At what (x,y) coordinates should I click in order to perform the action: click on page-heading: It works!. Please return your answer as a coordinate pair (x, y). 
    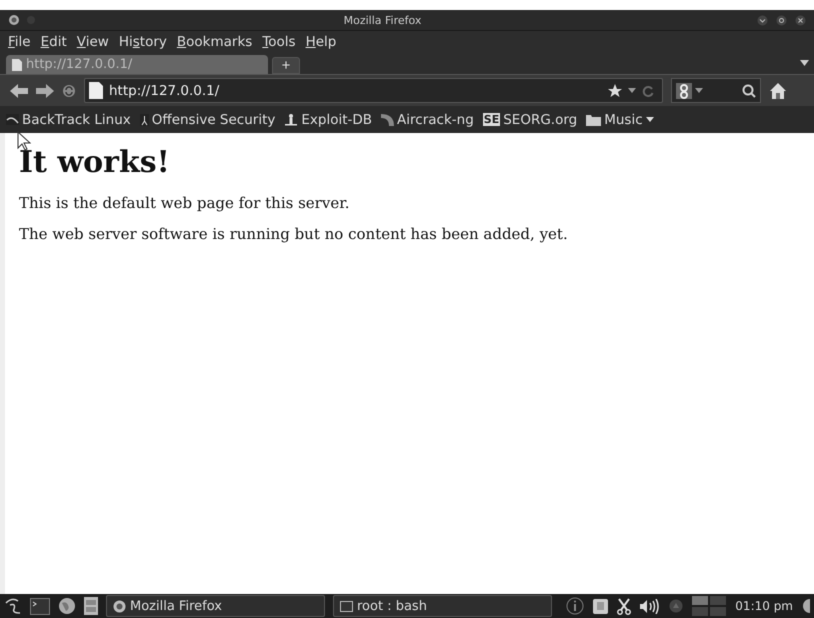
    Looking at the image, I should click on (95, 162).